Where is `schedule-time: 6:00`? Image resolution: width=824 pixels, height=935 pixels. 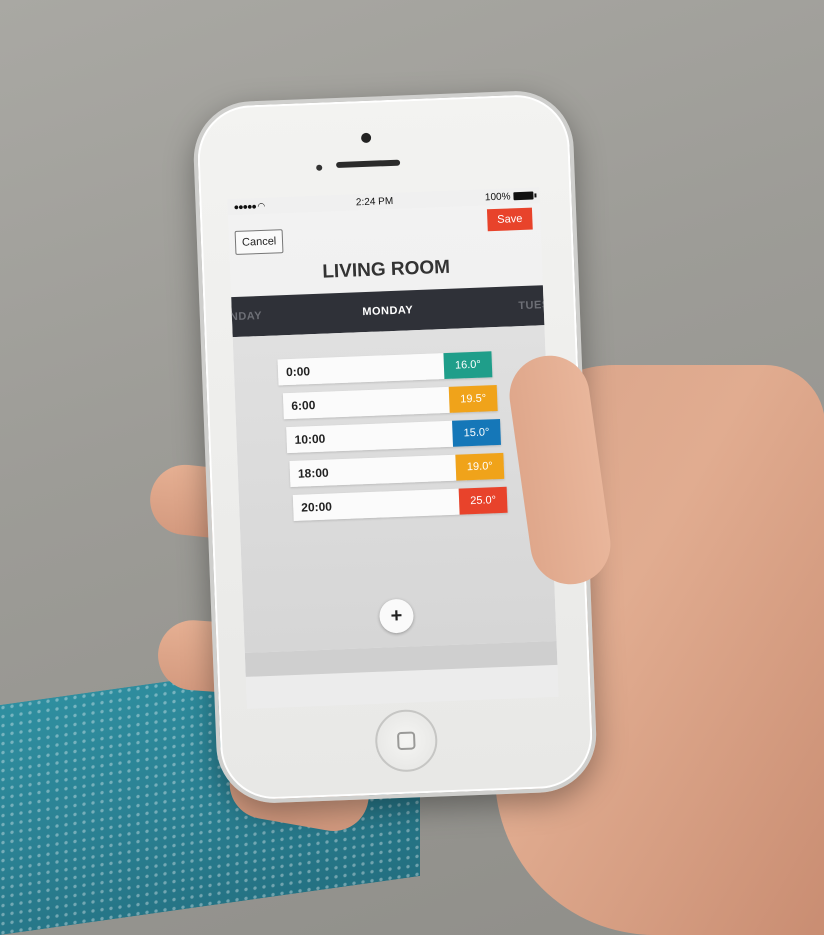 schedule-time: 6:00 is located at coordinates (366, 403).